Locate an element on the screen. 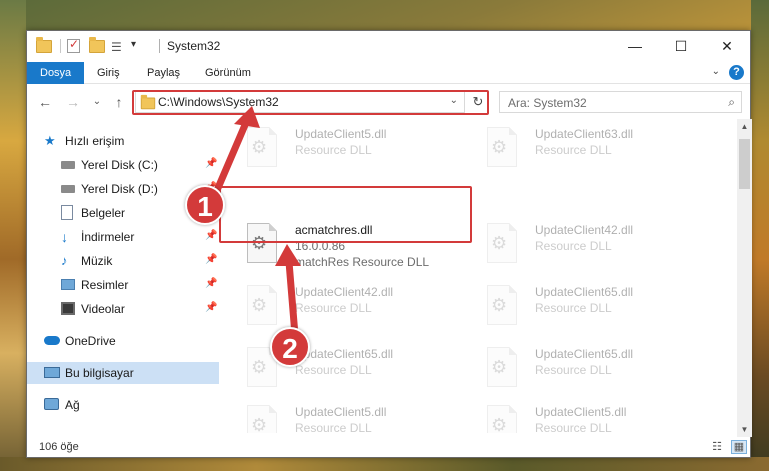 This screenshot has width=769, height=471. sidebar-item-disk-c: Yerel Disk (C:) 📌 is located at coordinates (123, 165).